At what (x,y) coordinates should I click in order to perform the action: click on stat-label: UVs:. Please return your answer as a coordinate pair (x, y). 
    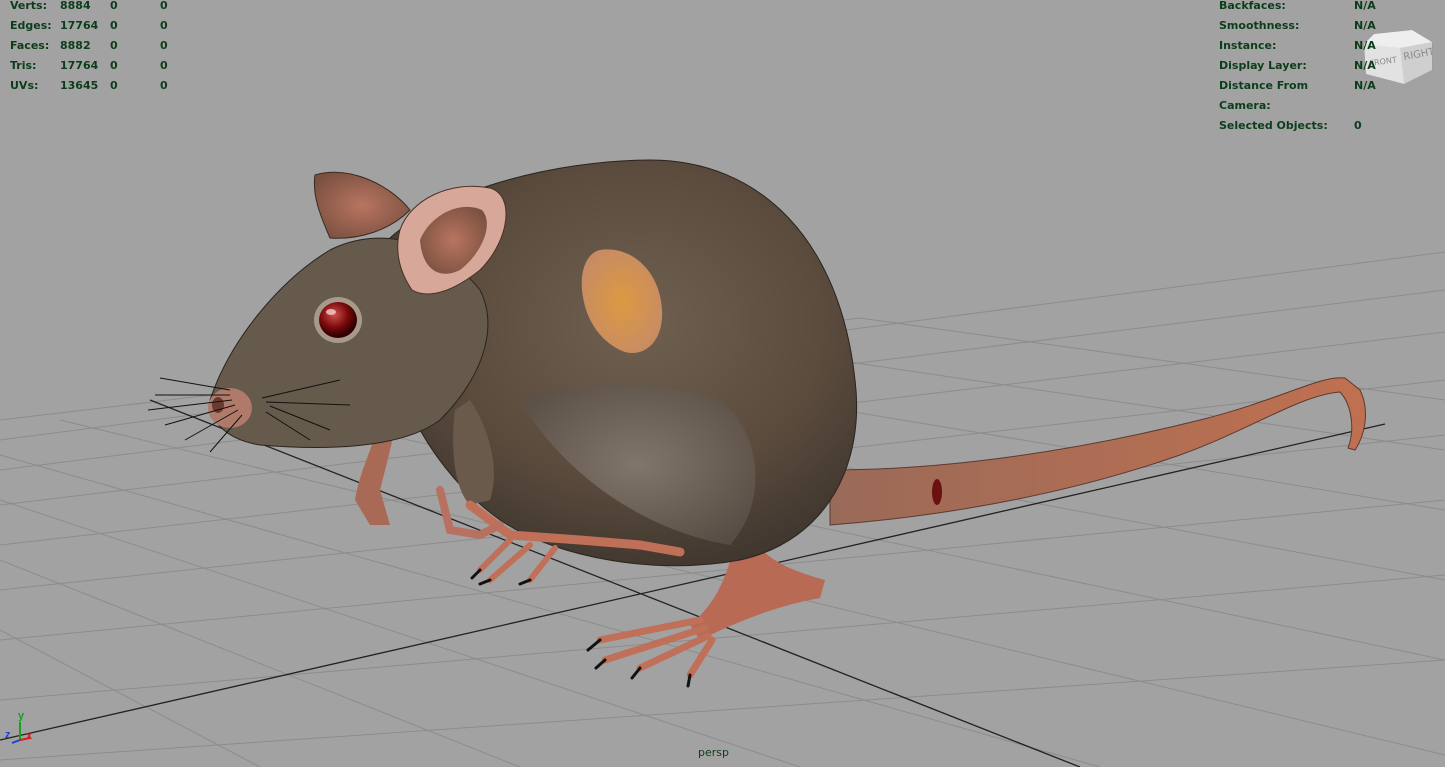
    Looking at the image, I should click on (24, 85).